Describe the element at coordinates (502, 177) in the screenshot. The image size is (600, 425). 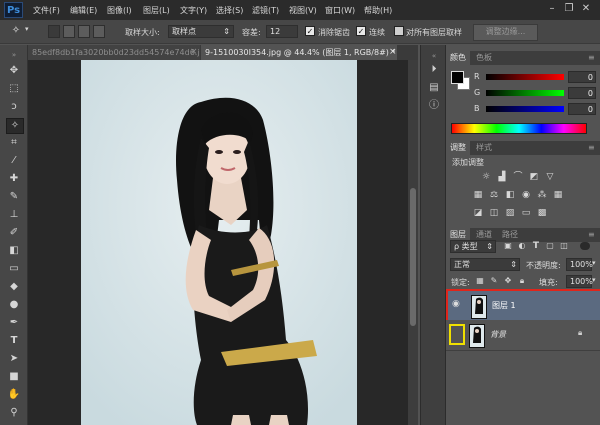
I see `levels-icon: ▟` at that location.